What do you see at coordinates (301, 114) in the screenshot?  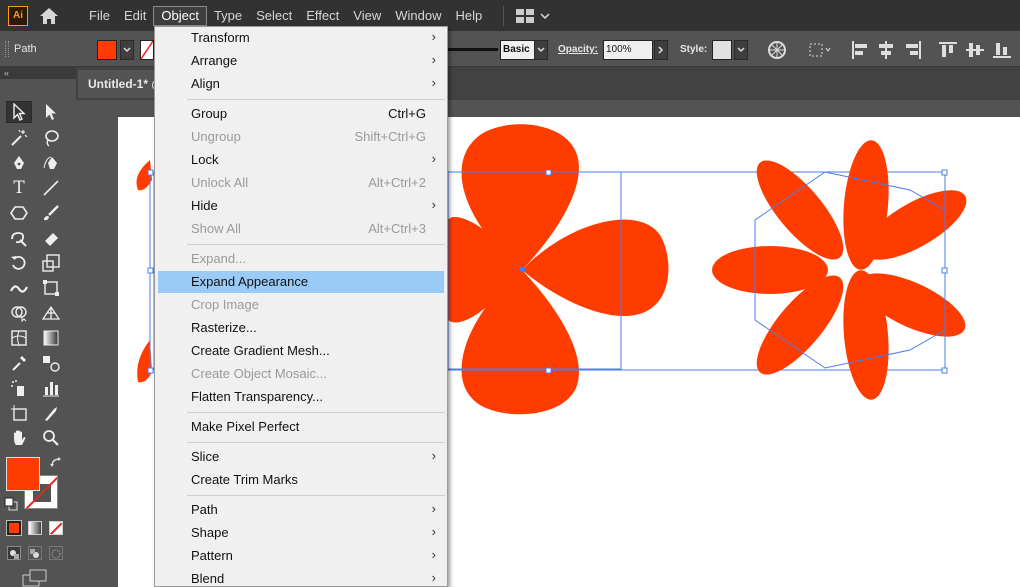 I see `menu-item-group: Group Ctrl+G` at bounding box center [301, 114].